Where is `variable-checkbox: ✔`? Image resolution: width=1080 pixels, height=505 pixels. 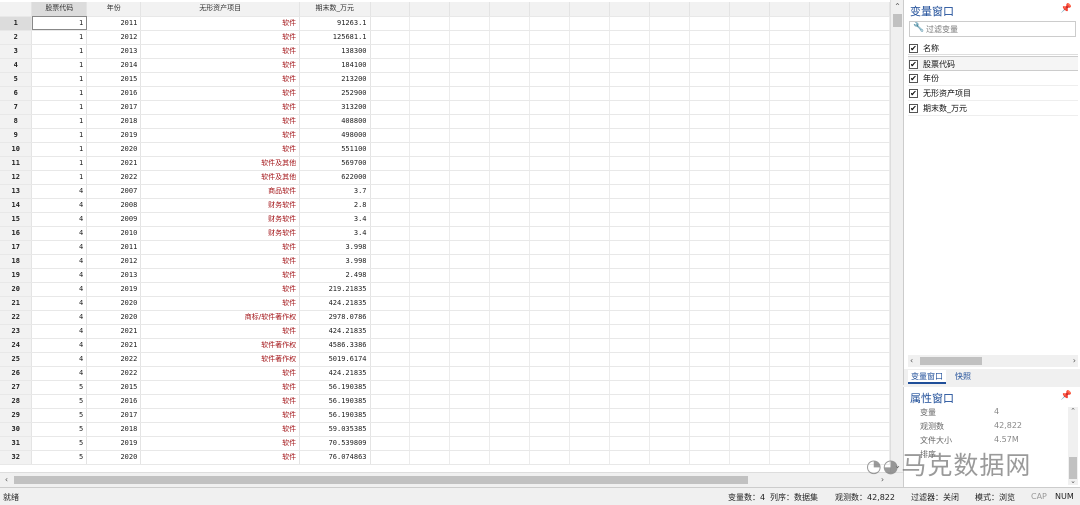
variable-checkbox: ✔ is located at coordinates (913, 64).